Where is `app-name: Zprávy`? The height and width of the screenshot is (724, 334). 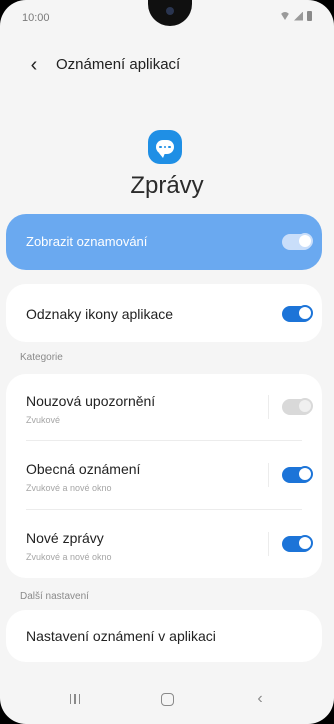
app-name: Zprávy is located at coordinates (167, 185).